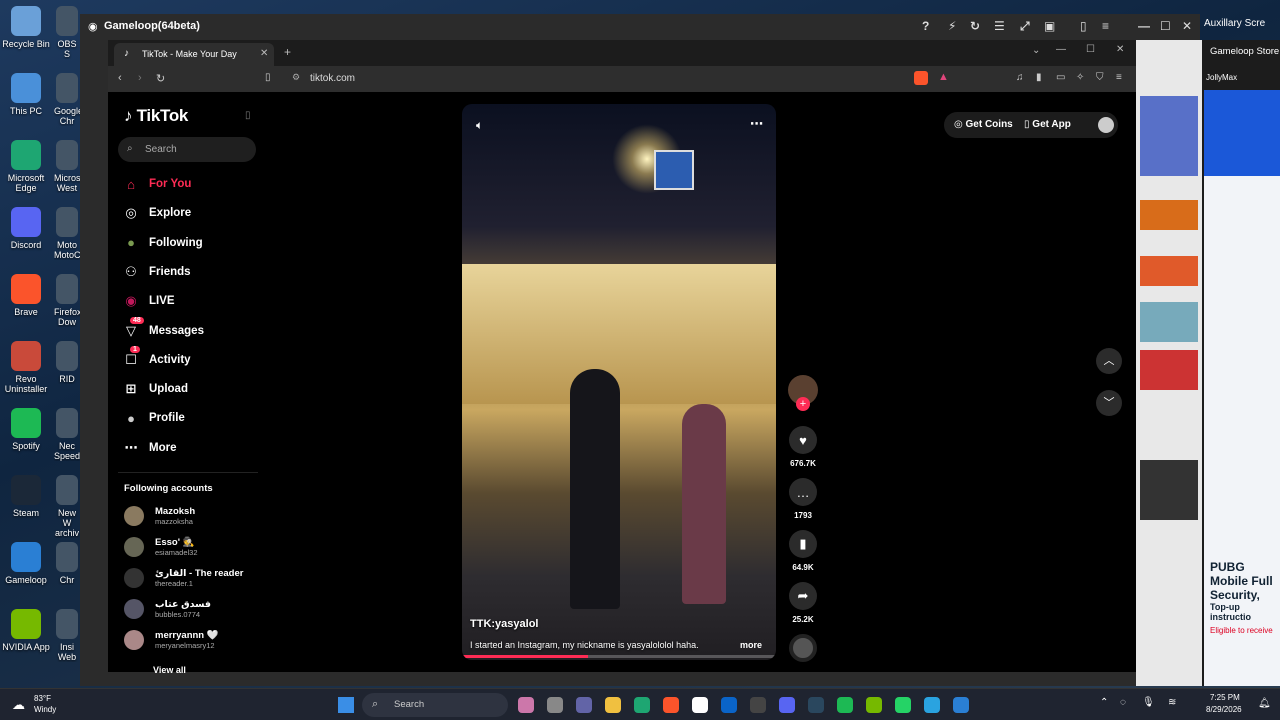  I want to click on desktop-icon: Microsoft West, so click(67, 166).